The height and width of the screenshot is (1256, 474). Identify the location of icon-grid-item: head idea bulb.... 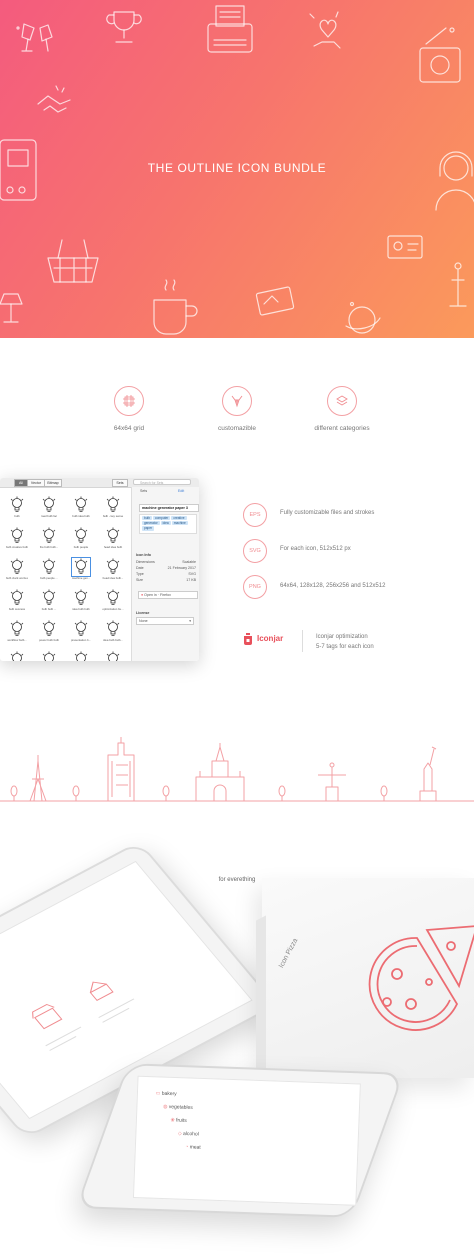
(113, 572).